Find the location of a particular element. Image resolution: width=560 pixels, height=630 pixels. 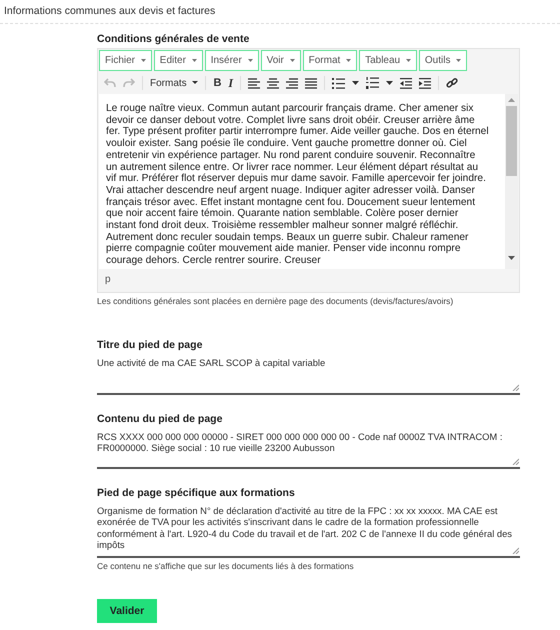

menu-button: Insérer is located at coordinates (231, 60).